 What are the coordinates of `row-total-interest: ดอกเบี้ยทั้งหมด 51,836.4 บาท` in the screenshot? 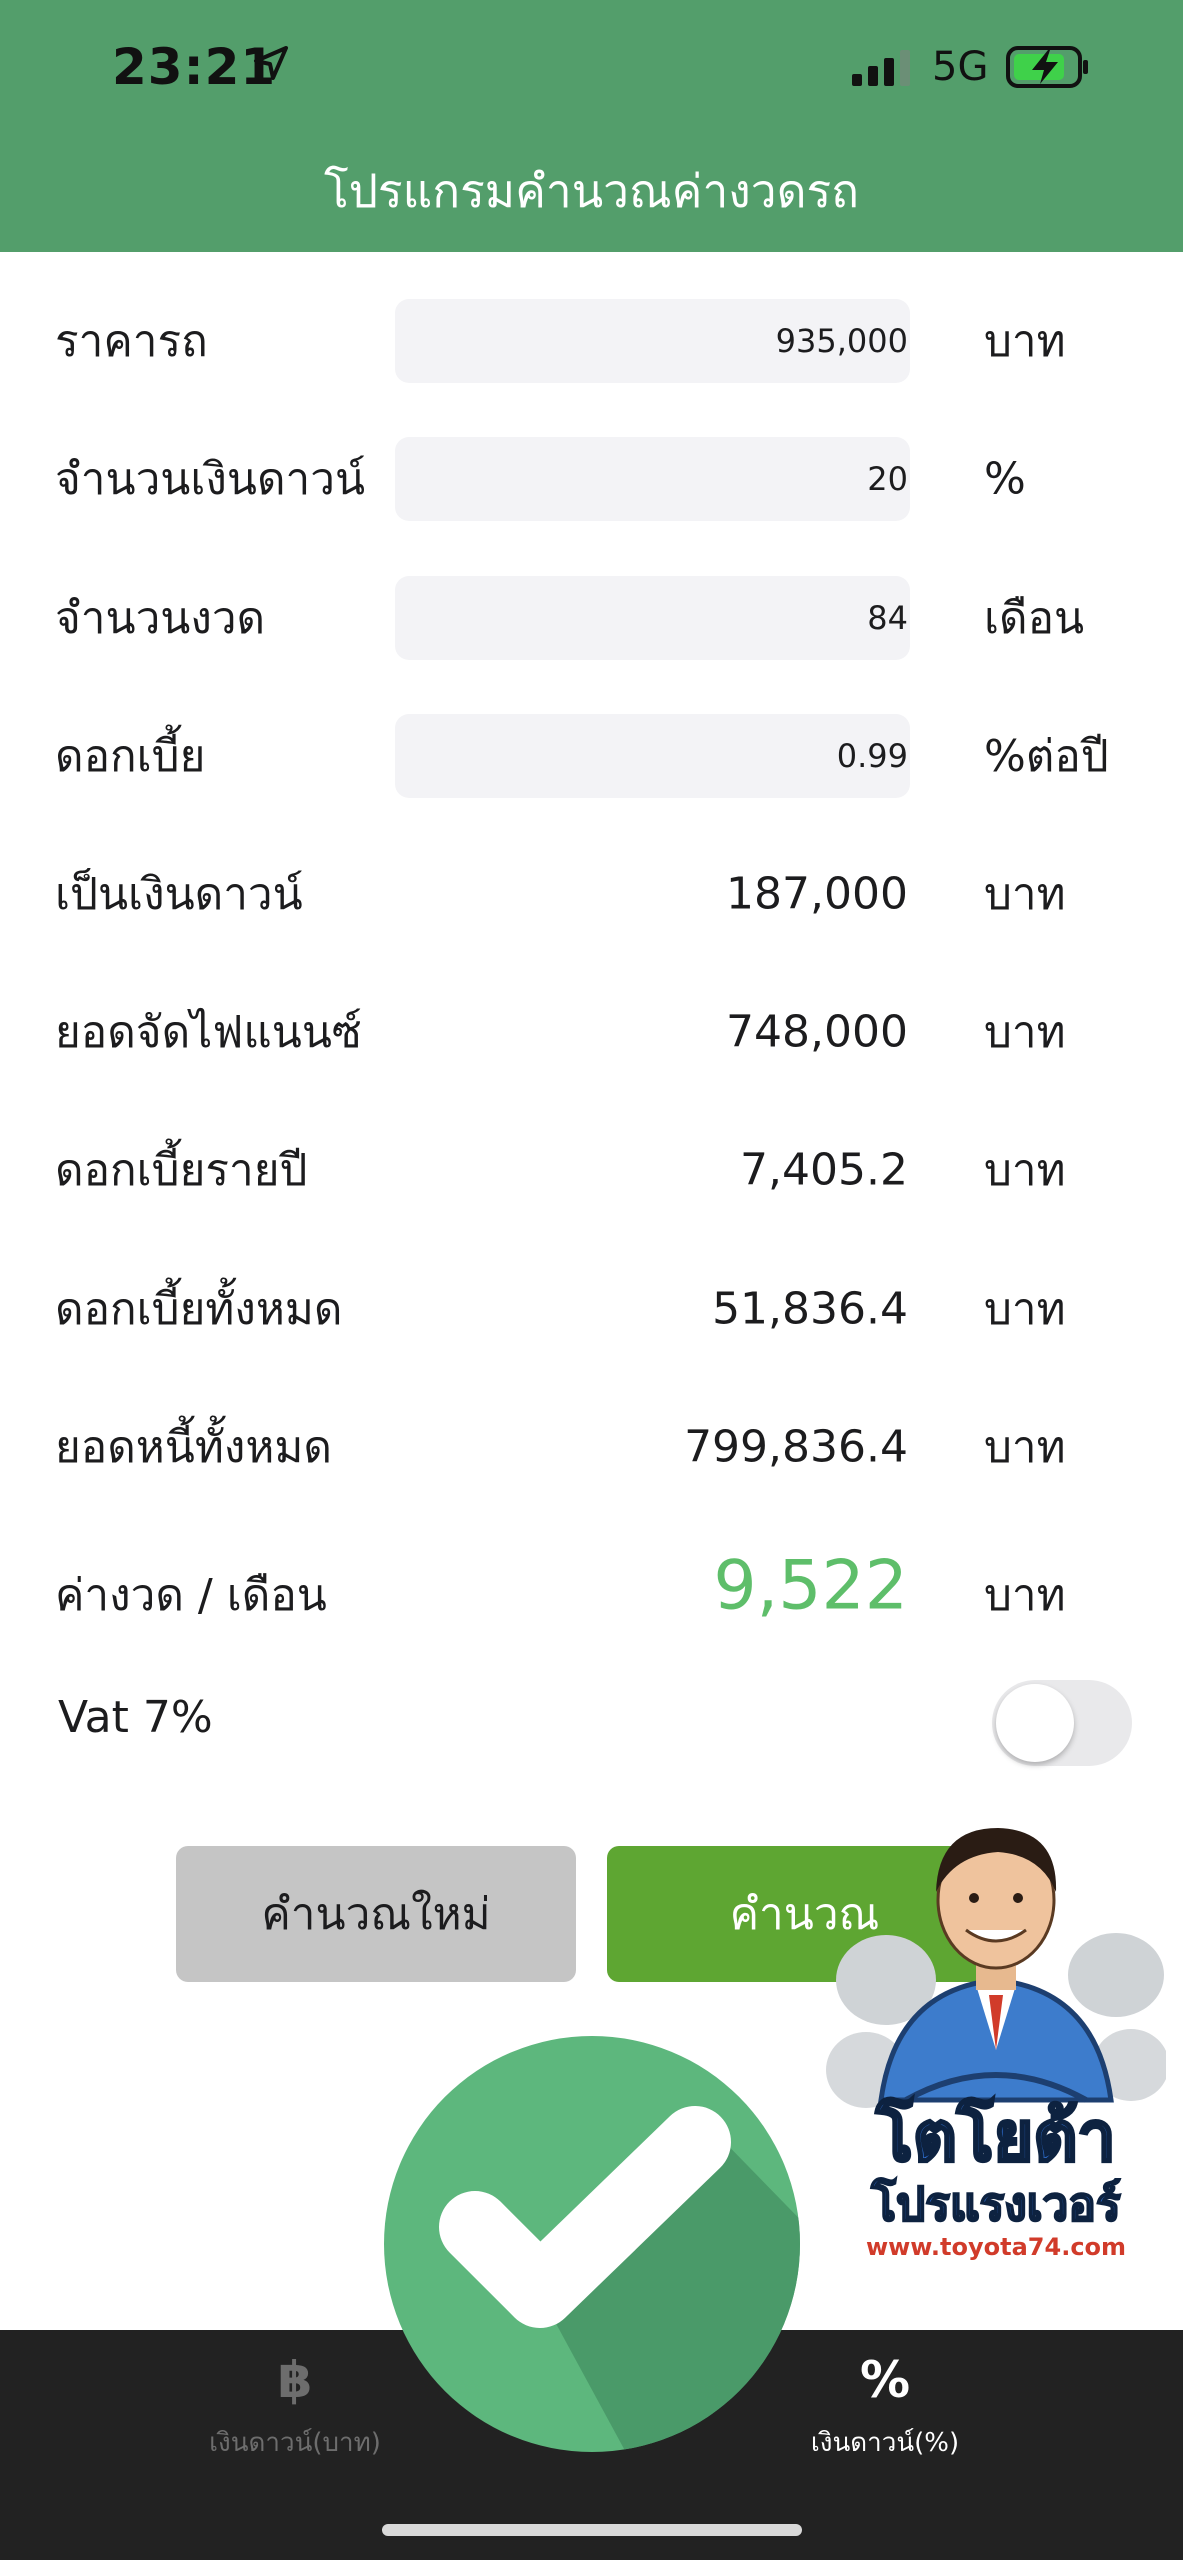 It's located at (591, 1309).